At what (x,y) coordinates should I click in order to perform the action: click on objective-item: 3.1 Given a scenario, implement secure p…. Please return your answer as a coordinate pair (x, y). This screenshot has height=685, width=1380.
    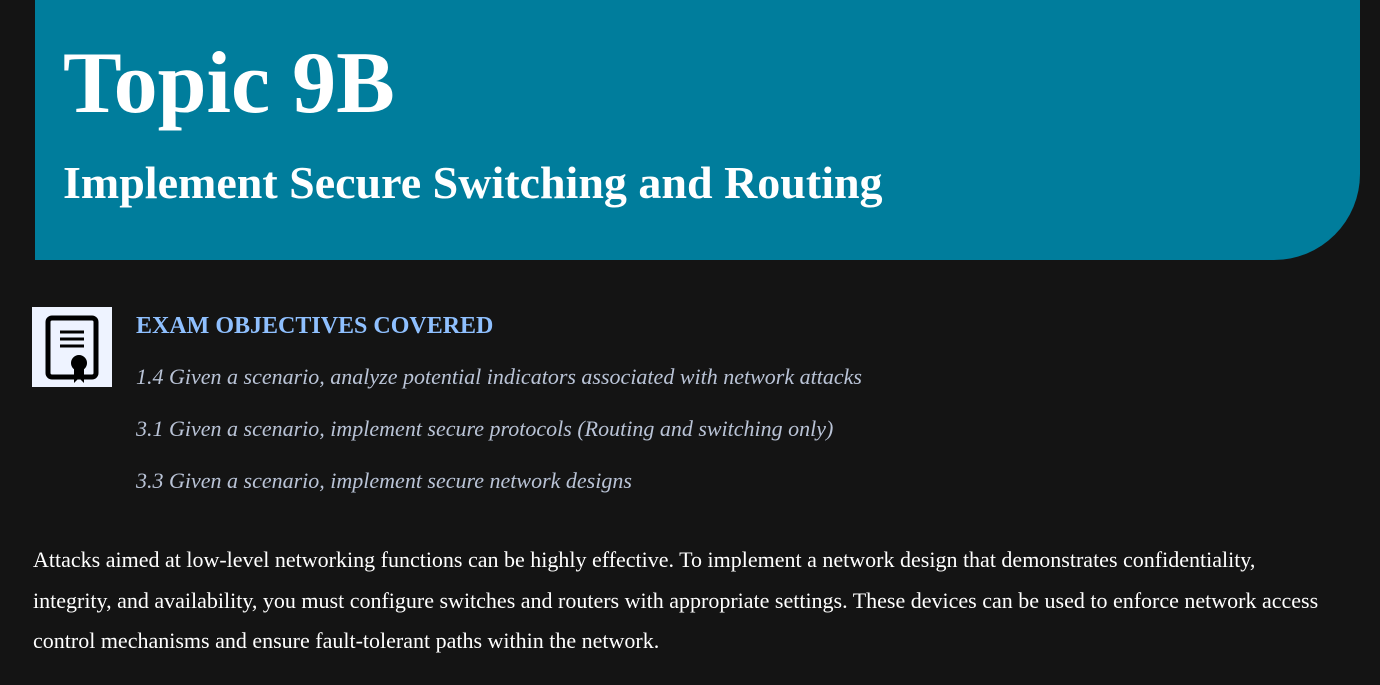
    Looking at the image, I should click on (485, 428).